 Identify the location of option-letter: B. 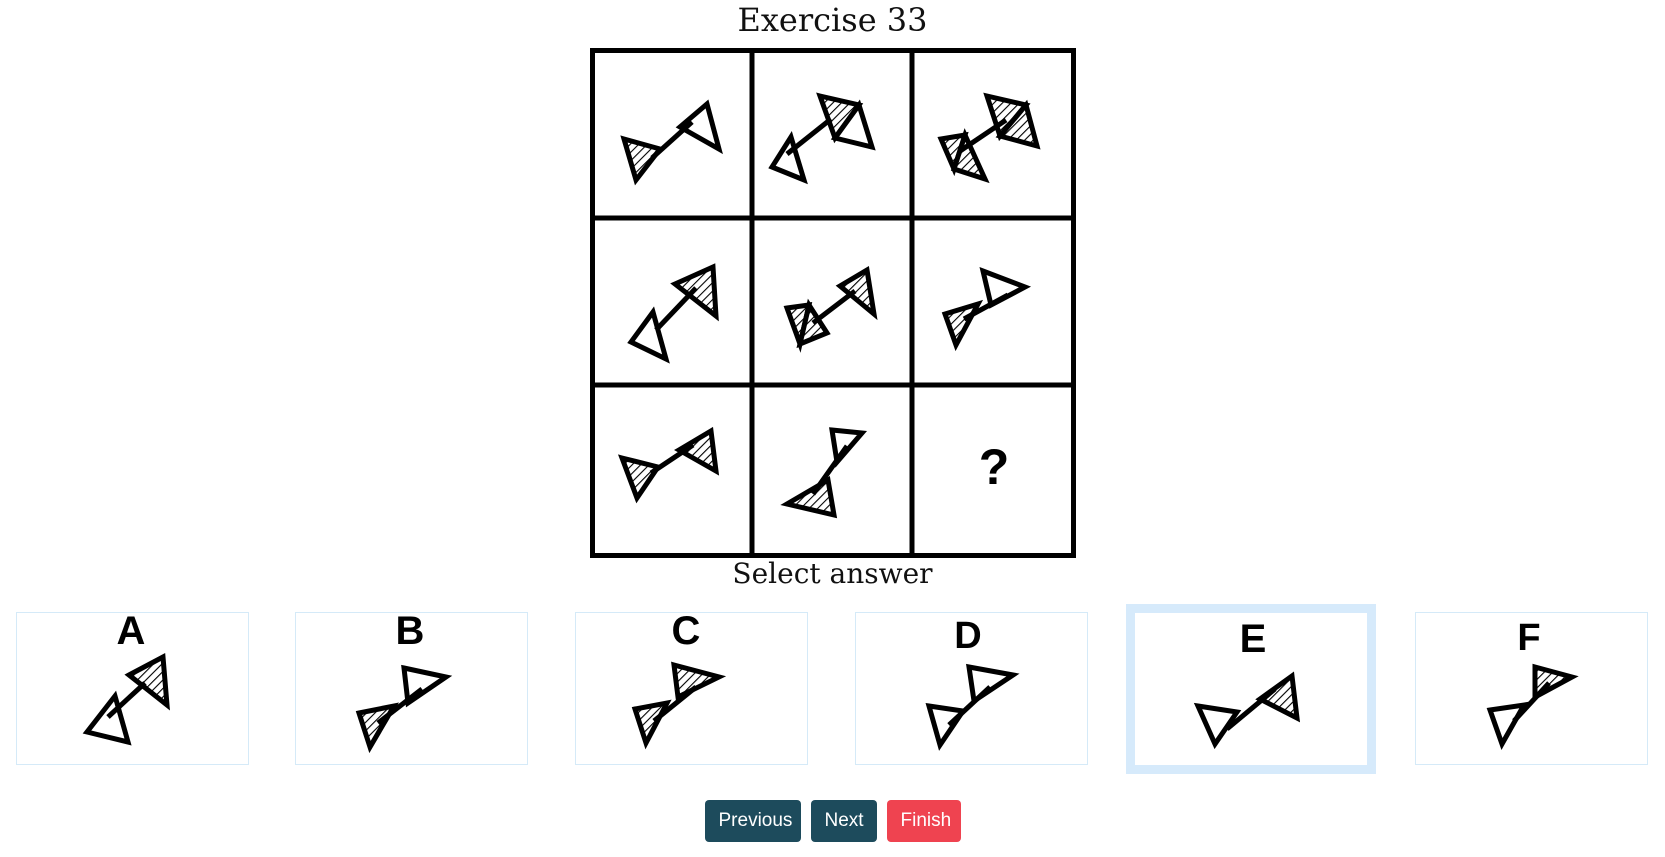
(410, 633).